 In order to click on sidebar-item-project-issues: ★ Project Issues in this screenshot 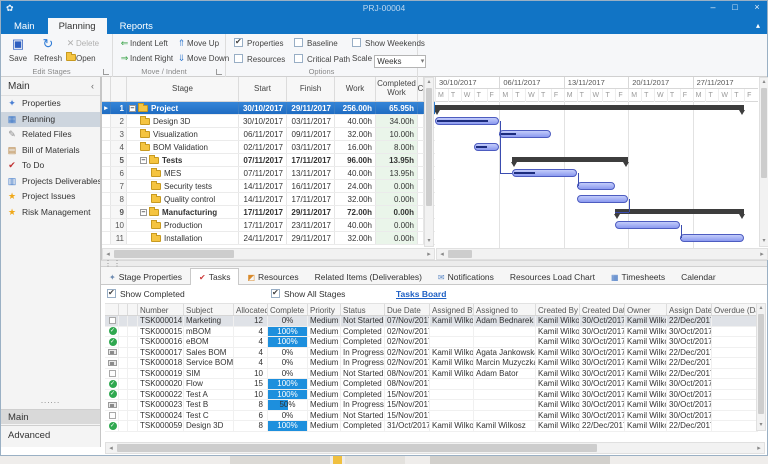, I will do `click(50, 197)`.